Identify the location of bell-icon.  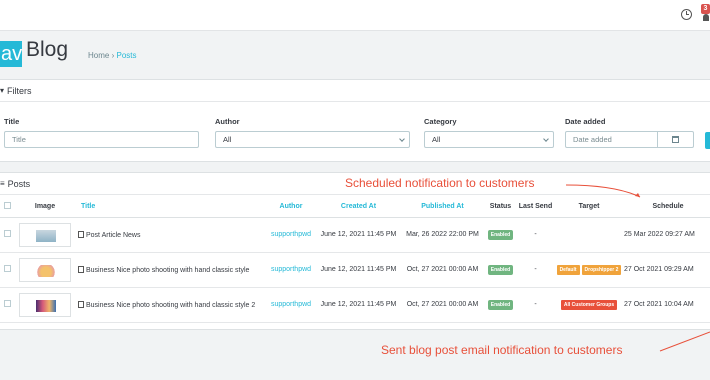
(706, 17).